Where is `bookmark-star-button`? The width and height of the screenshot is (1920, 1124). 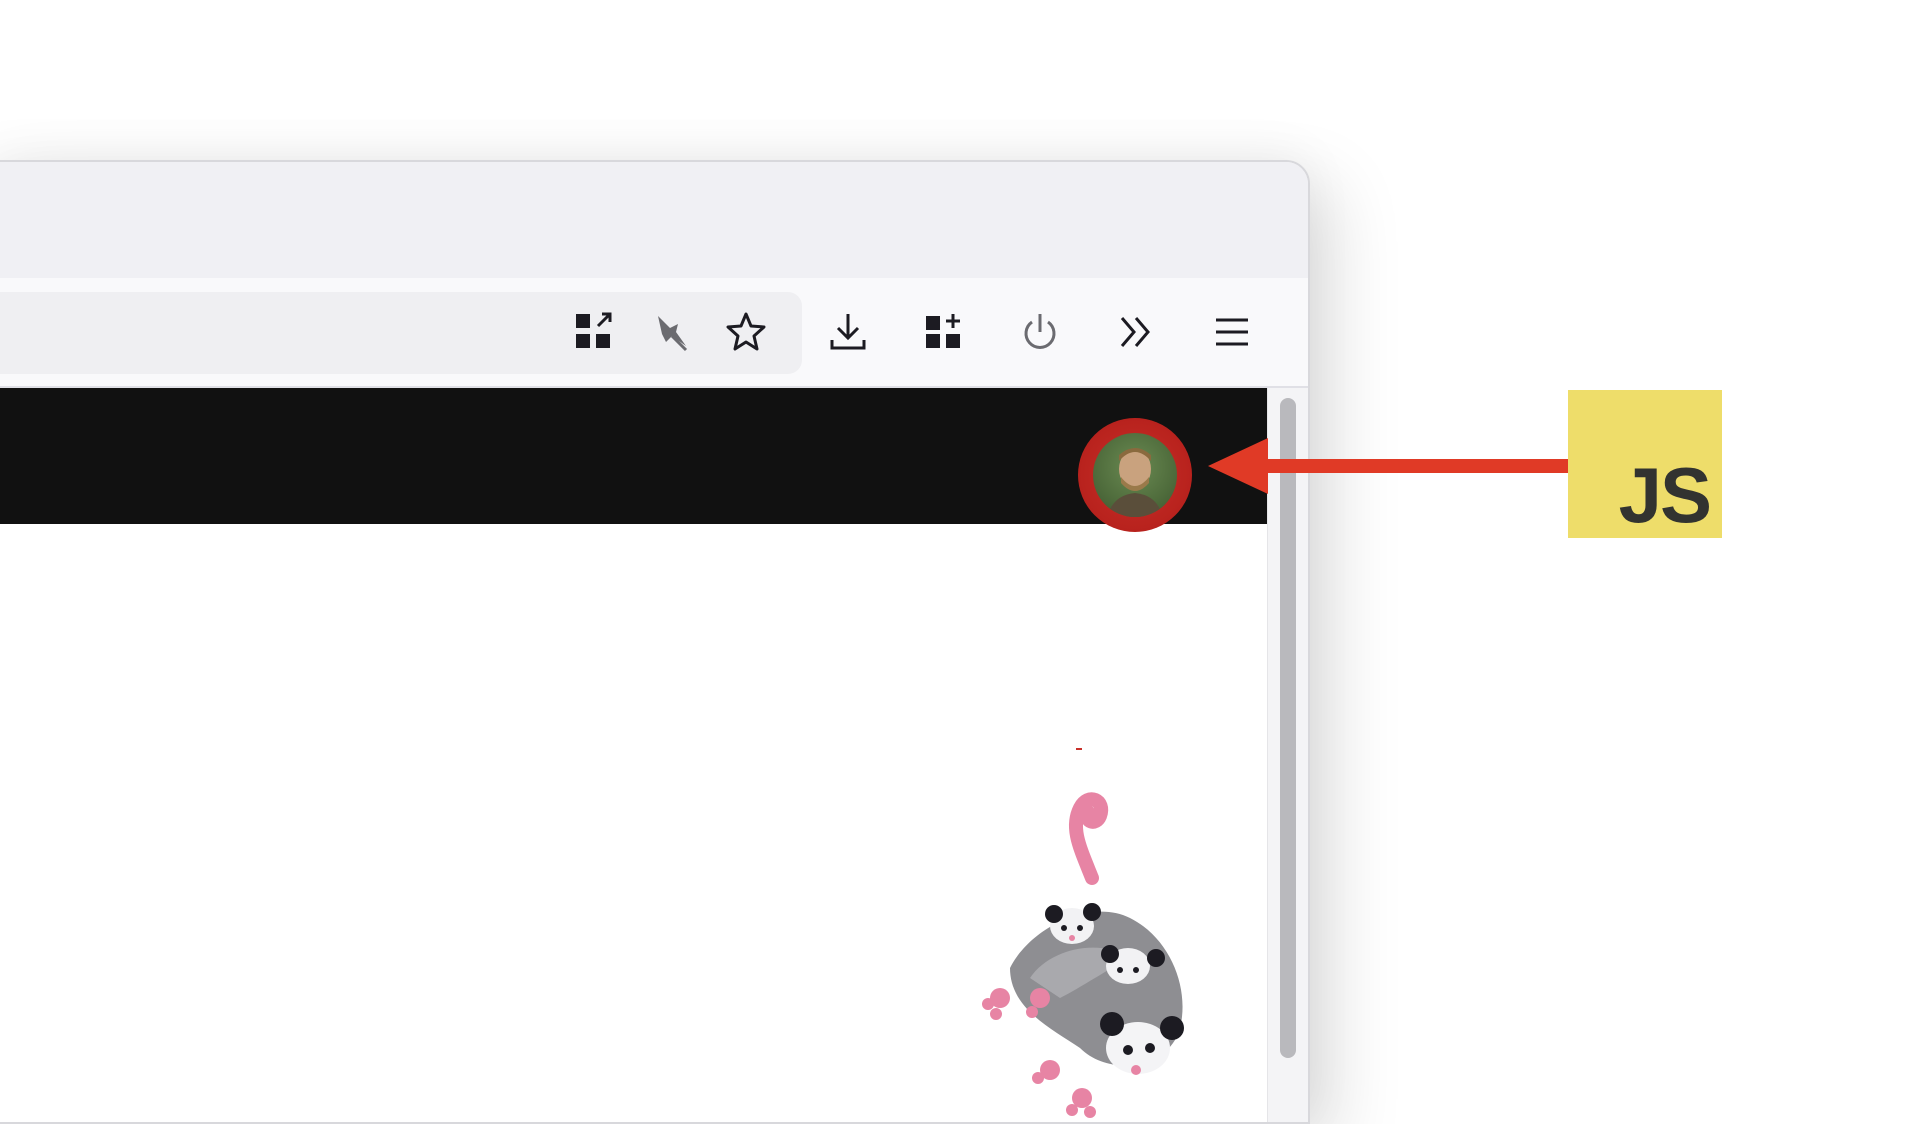
bookmark-star-button is located at coordinates (746, 332).